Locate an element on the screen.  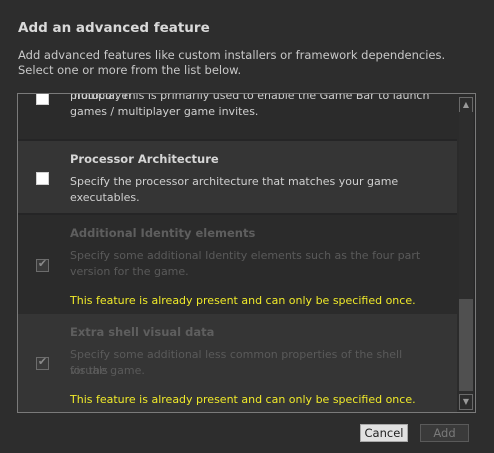
cancel-button: Cancel is located at coordinates (384, 433).